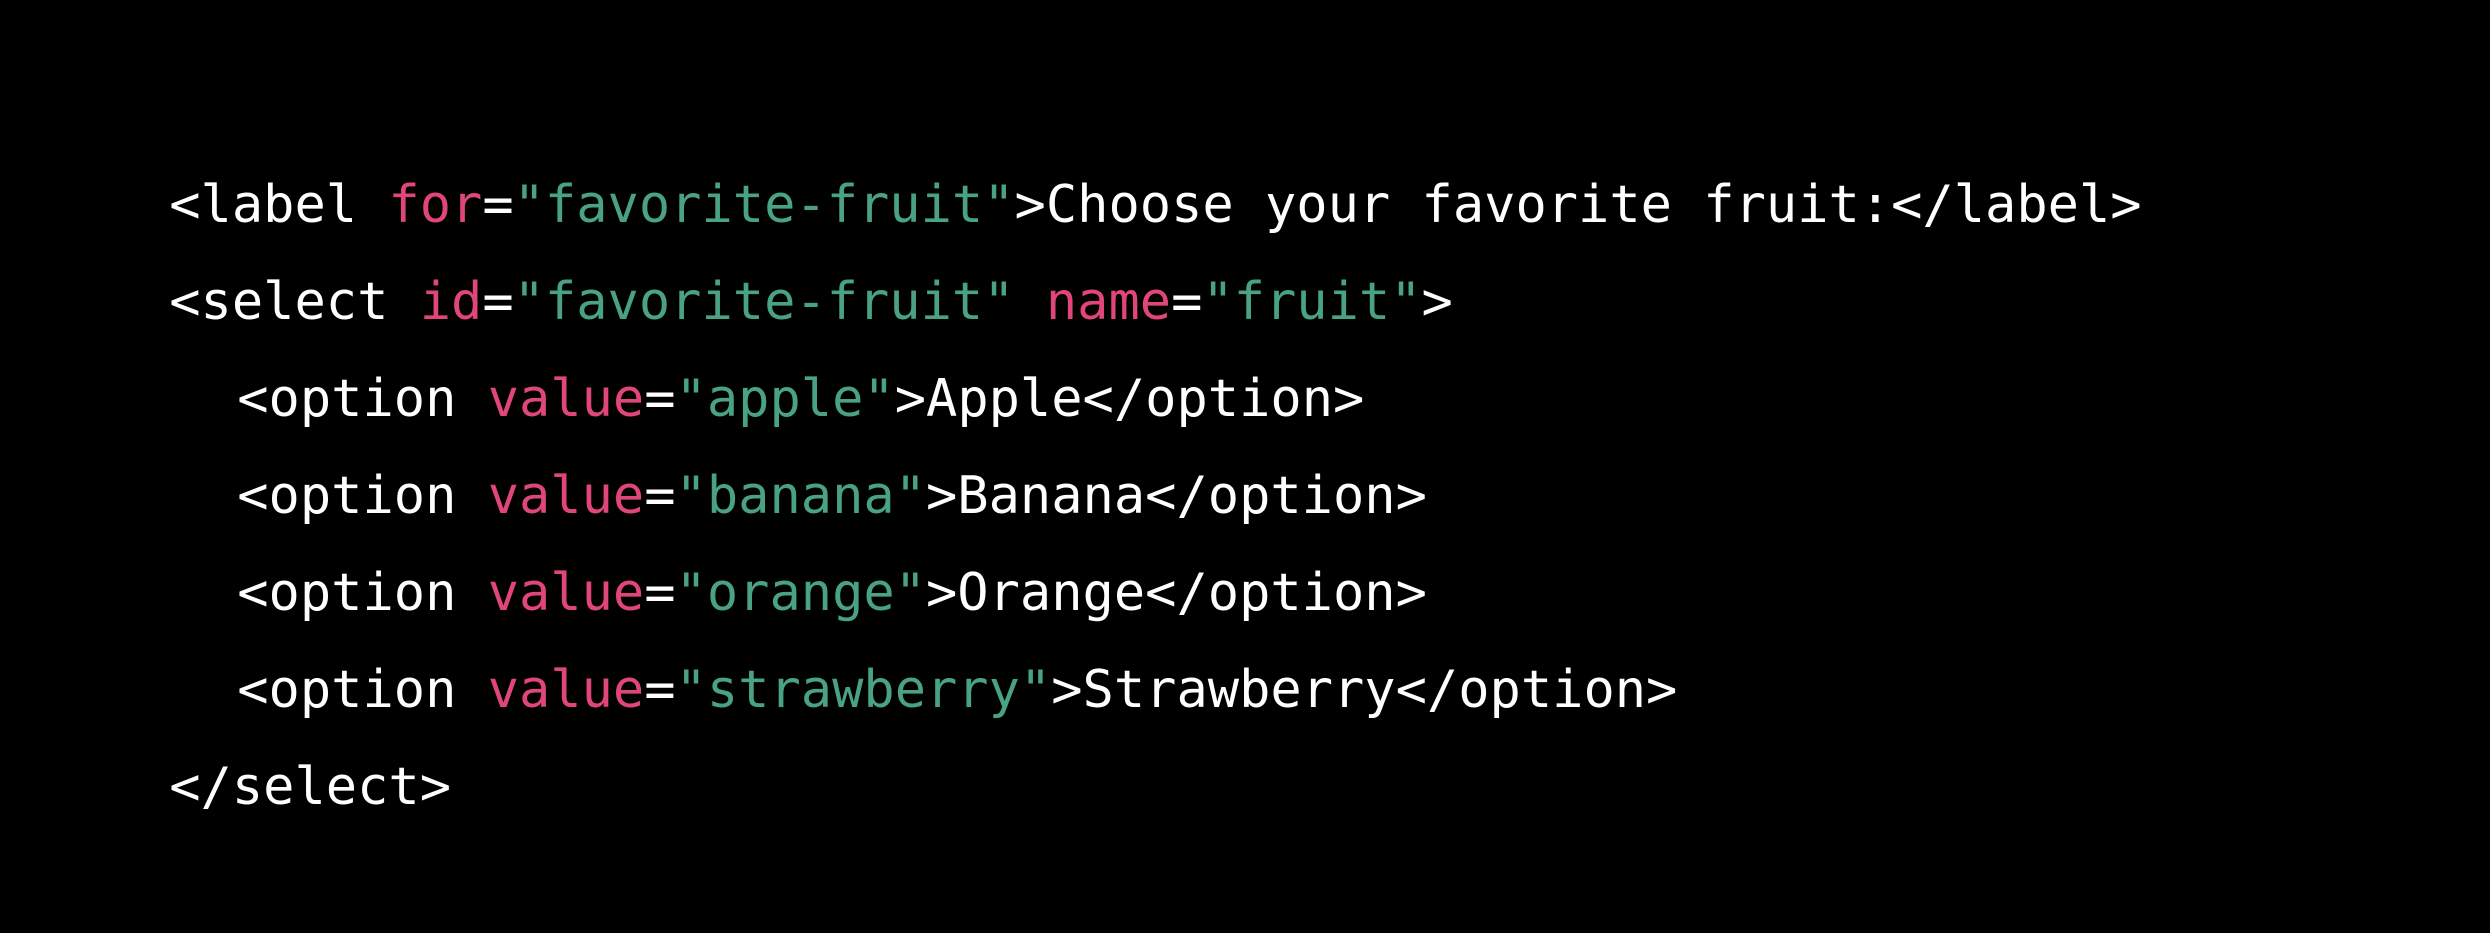 This screenshot has height=933, width=2490. I want to click on code-token-string: "fruit", so click(1312, 302).